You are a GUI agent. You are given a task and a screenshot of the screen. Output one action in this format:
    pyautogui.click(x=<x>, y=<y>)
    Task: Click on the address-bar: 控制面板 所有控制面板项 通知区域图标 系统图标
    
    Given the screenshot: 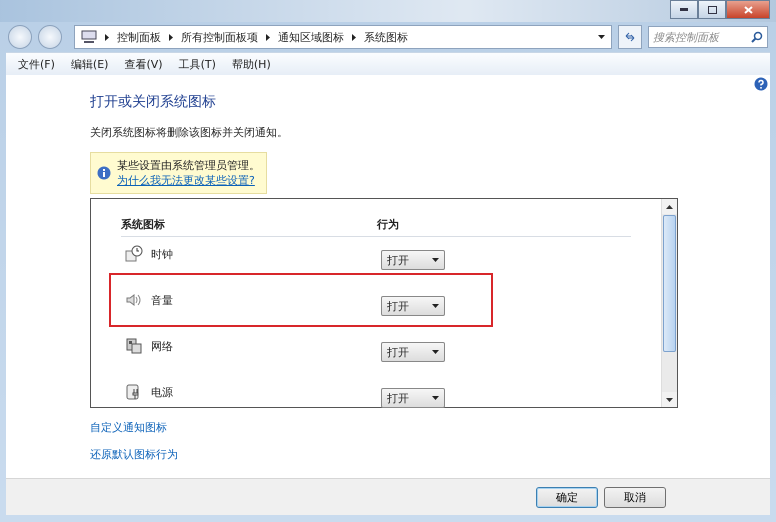 What is the action you would take?
    pyautogui.click(x=343, y=37)
    